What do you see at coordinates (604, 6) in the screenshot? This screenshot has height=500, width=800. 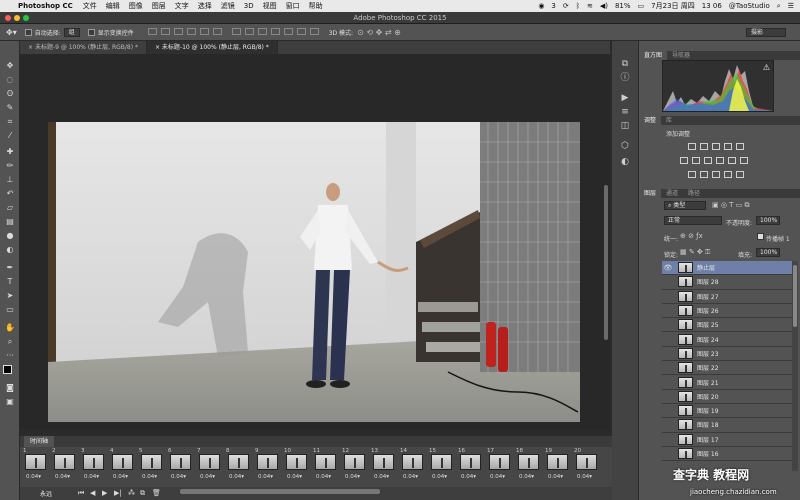 I see `volume-icon: ◀)` at bounding box center [604, 6].